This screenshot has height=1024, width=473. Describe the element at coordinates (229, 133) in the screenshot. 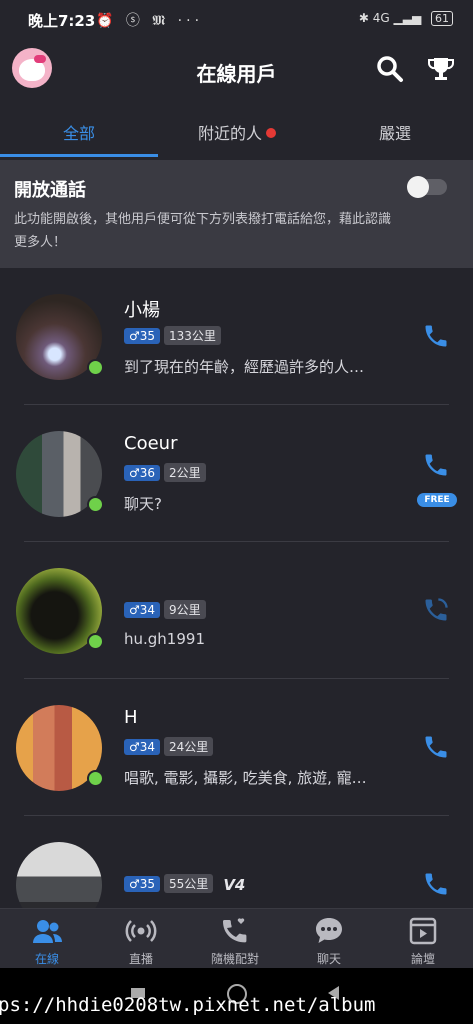

I see `tab-nearby-label: 附近的人` at that location.